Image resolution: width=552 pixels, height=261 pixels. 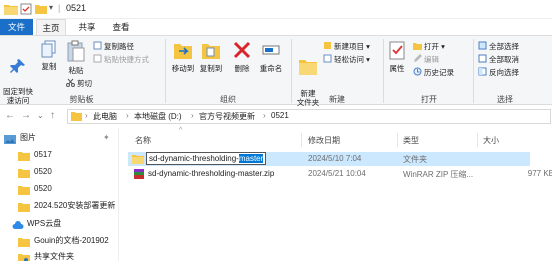 I want to click on breadcrumb-this-pc: 此电脑, so click(x=105, y=116).